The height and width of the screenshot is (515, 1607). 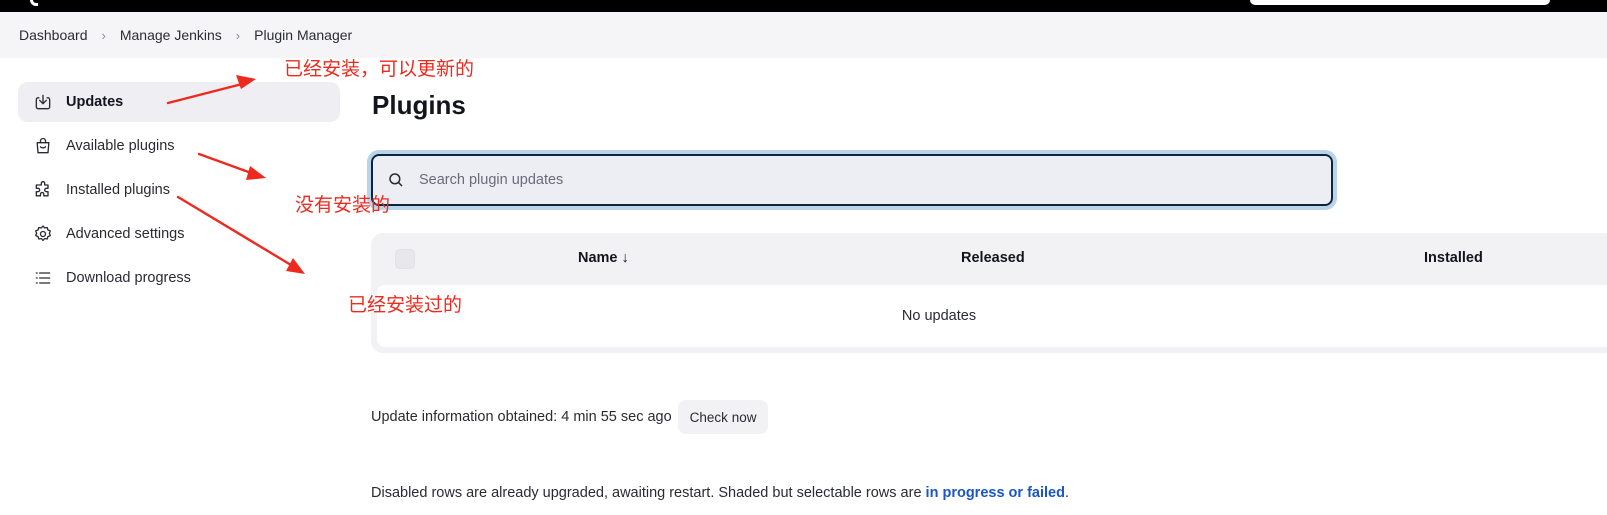 I want to click on jenkins-logo, so click(x=34, y=3).